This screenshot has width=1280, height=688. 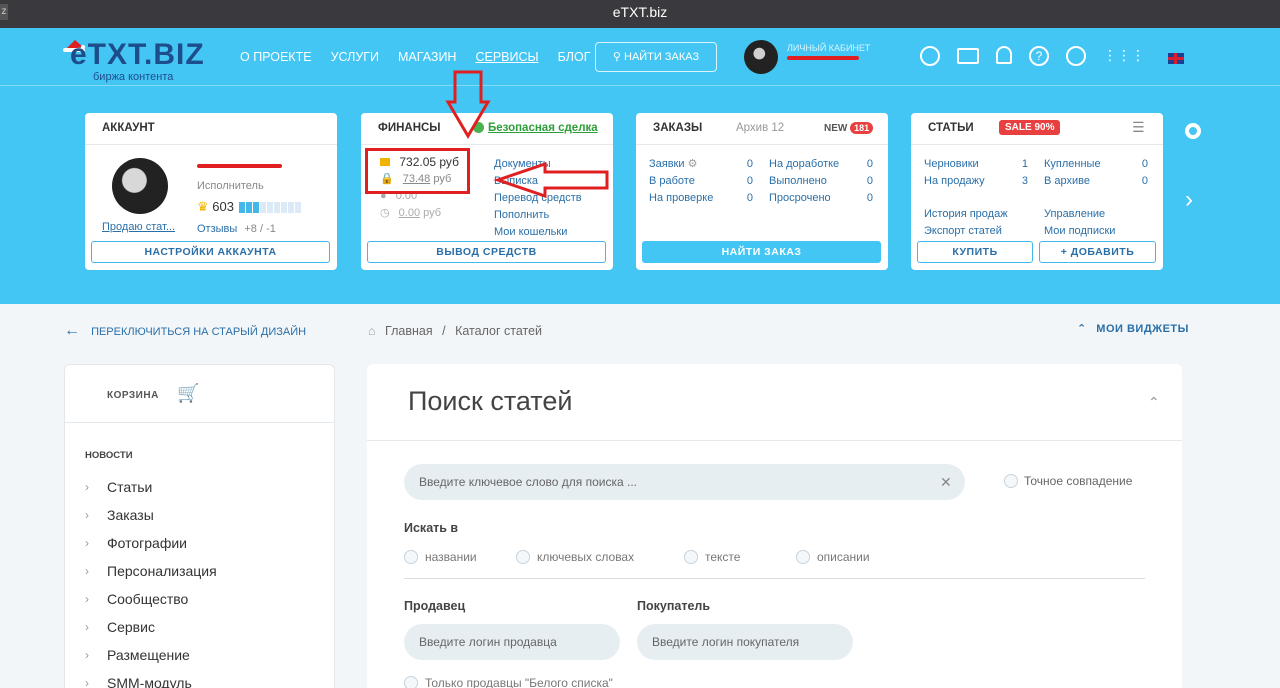 I want to click on articles-row-for-sale: На продажу 3, so click(x=976, y=181).